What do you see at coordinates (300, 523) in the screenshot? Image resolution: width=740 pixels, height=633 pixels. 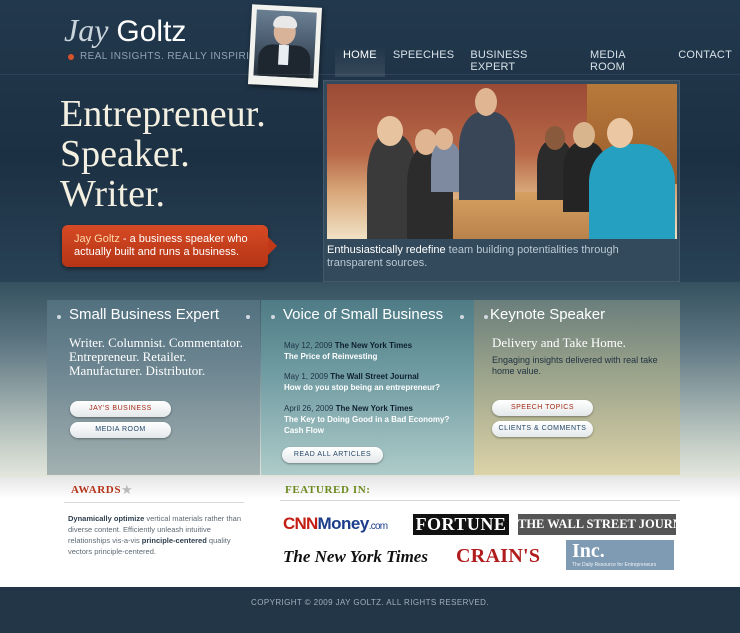 I see `cnn-text: CNN` at bounding box center [300, 523].